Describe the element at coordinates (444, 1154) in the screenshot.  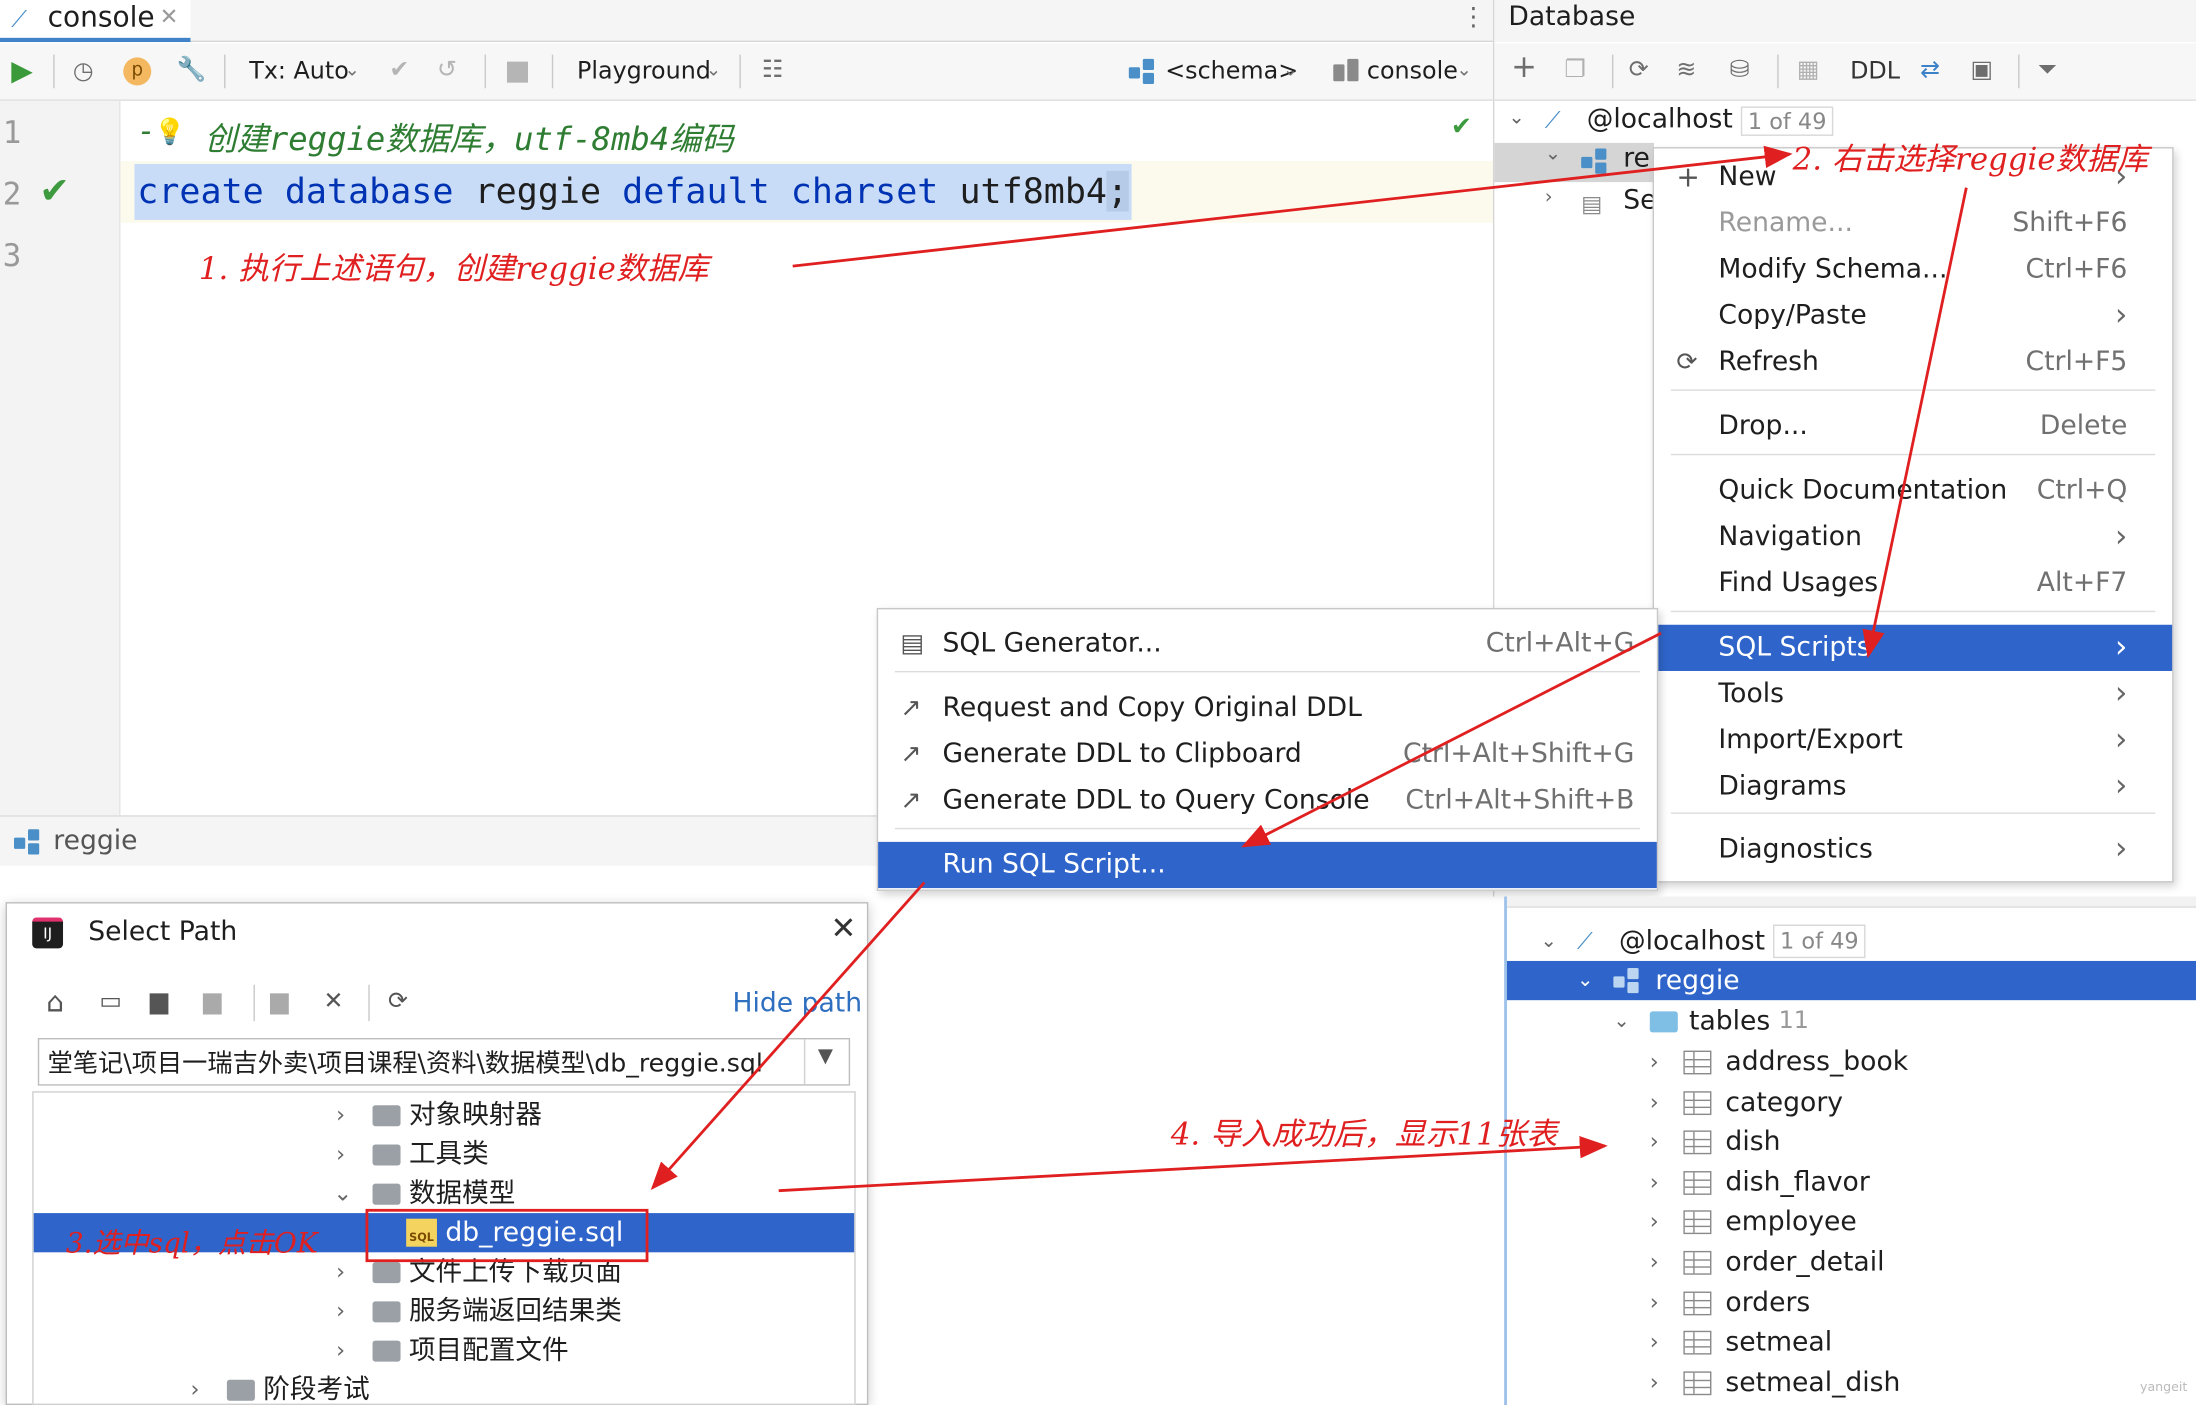
I see `tree-item: › 工具类` at that location.